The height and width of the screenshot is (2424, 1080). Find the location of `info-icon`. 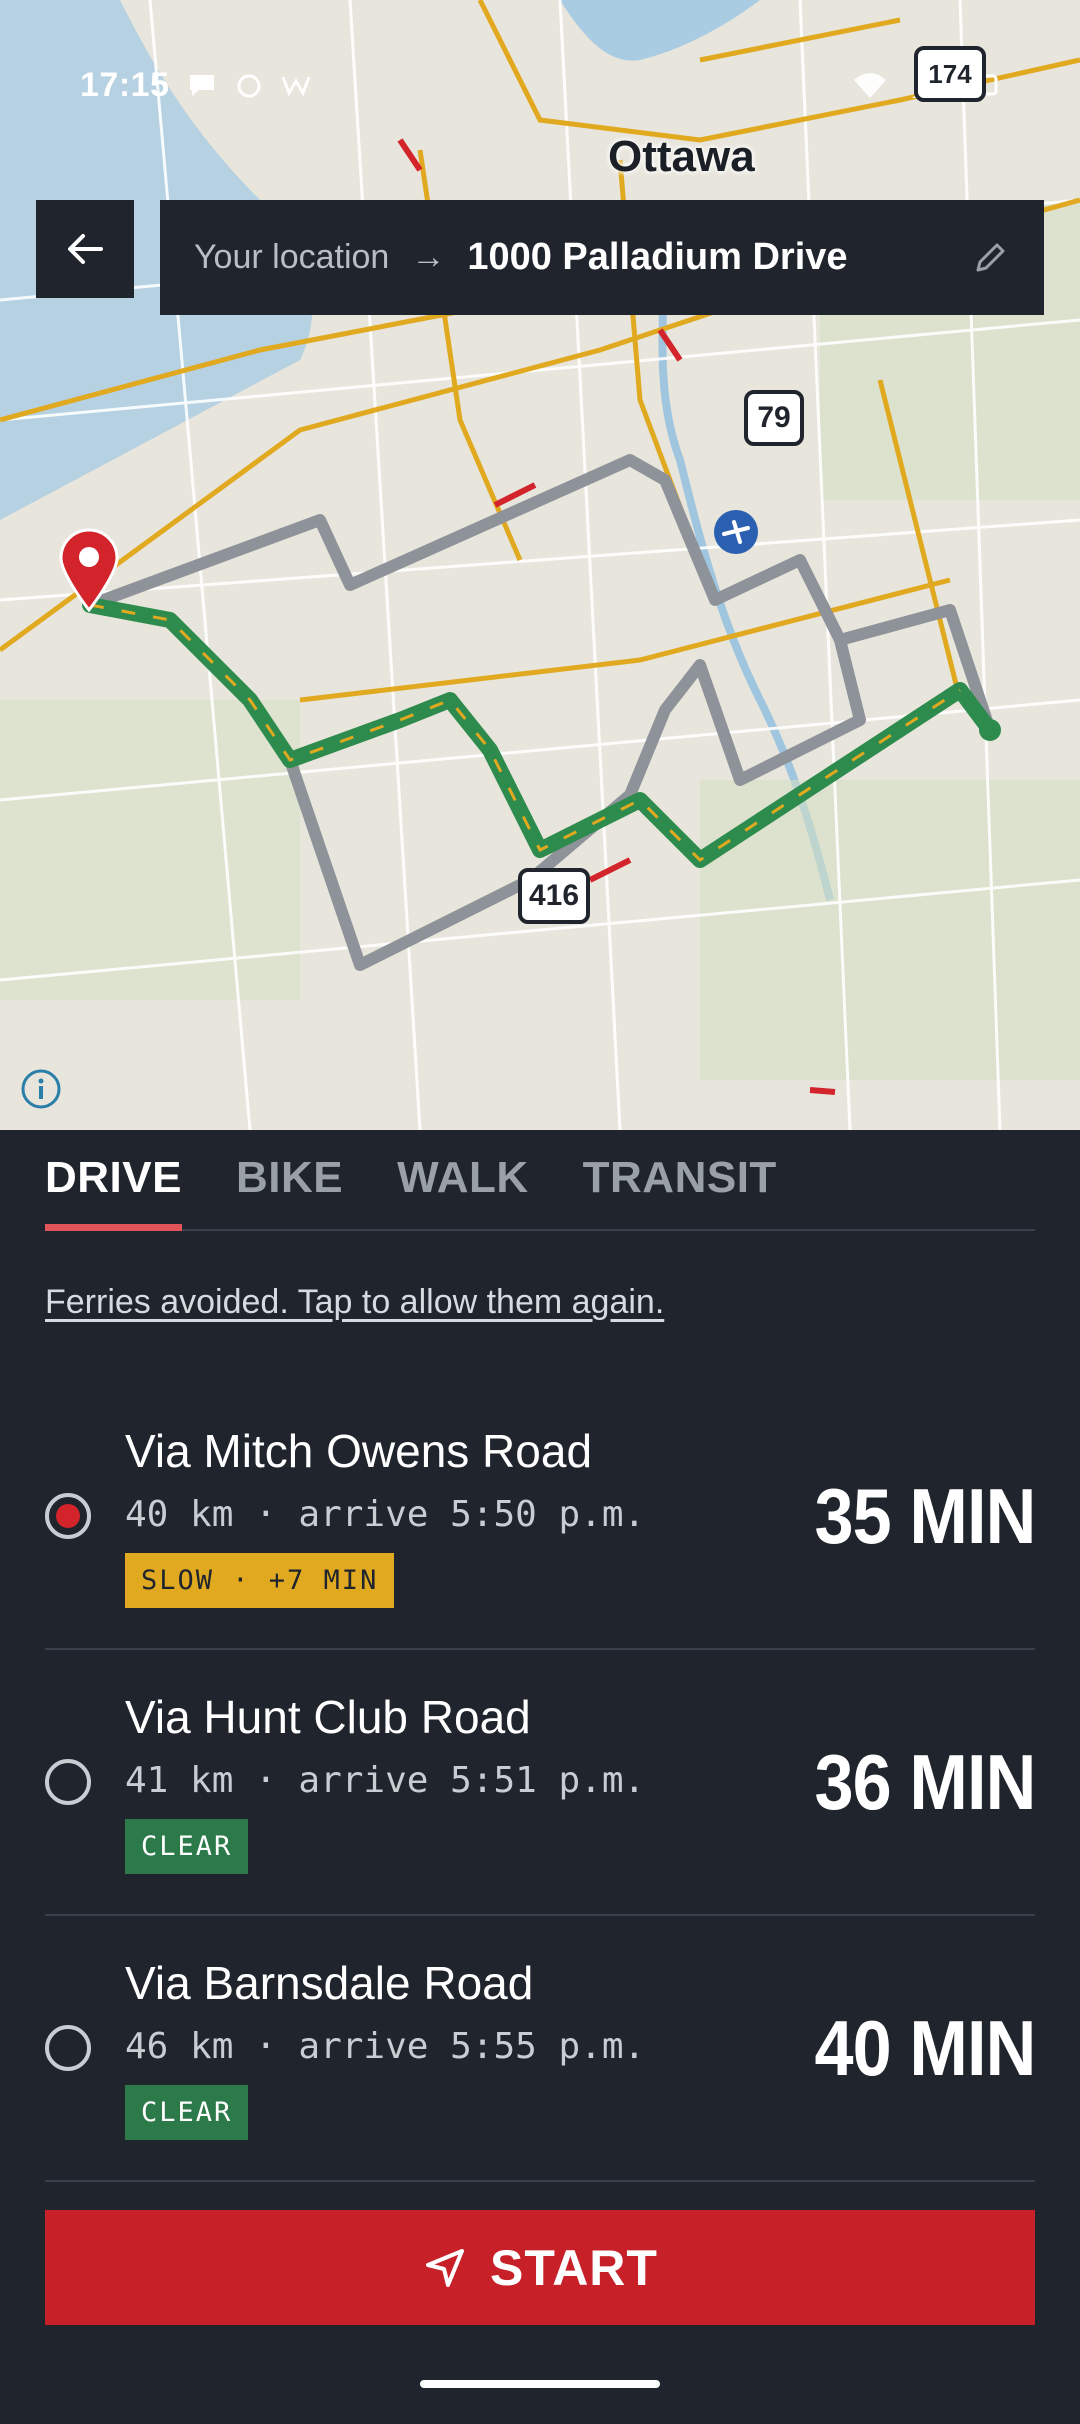

info-icon is located at coordinates (41, 1089).